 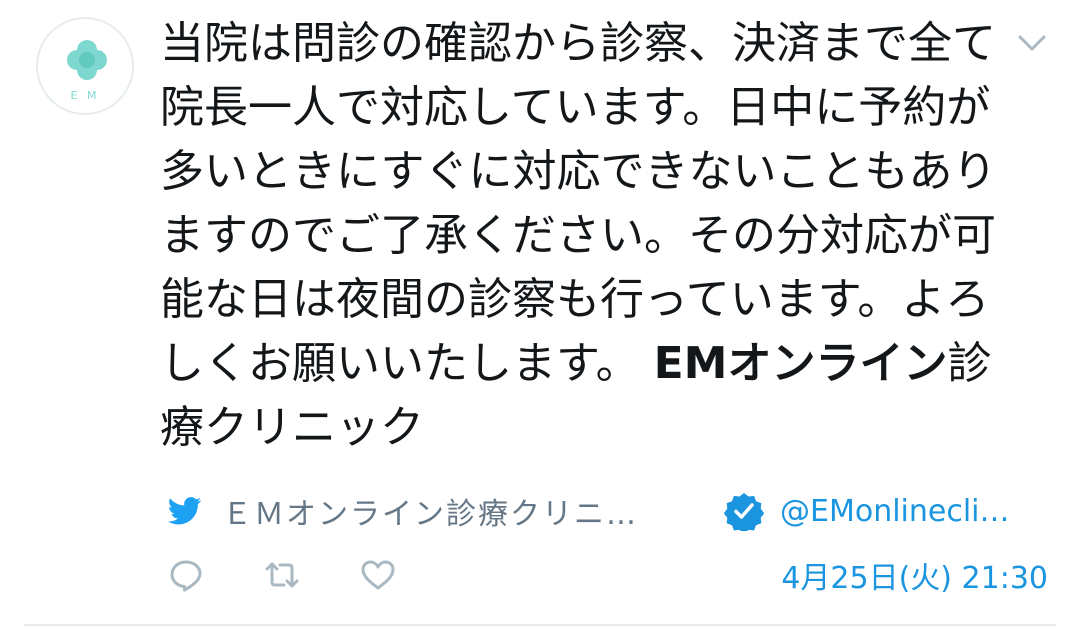 I want to click on heart-icon, so click(x=378, y=575).